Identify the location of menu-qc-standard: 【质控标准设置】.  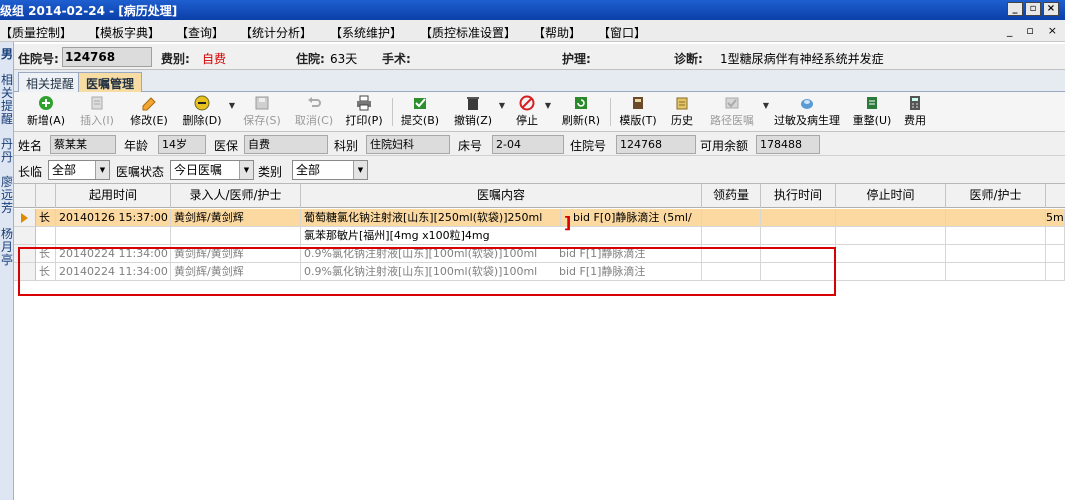
(468, 32).